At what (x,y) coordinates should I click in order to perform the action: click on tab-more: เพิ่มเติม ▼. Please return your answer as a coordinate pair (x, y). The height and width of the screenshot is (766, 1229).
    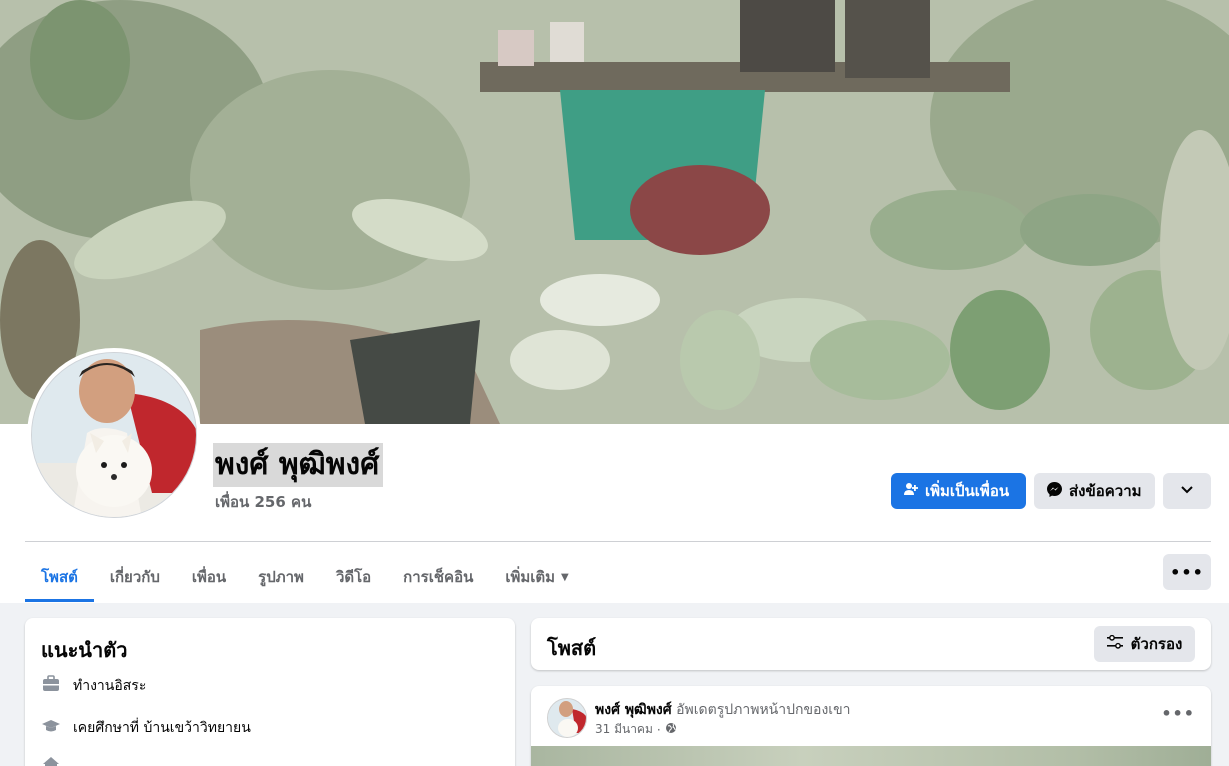
    Looking at the image, I should click on (536, 577).